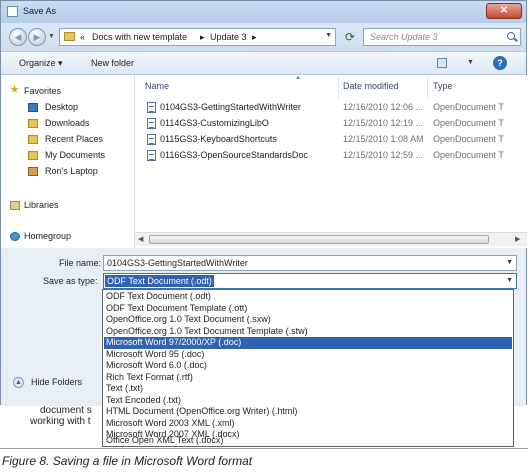 This screenshot has width=530, height=472. What do you see at coordinates (308, 401) in the screenshot?
I see `option-txt-encoded: Text Encoded (.txt)` at bounding box center [308, 401].